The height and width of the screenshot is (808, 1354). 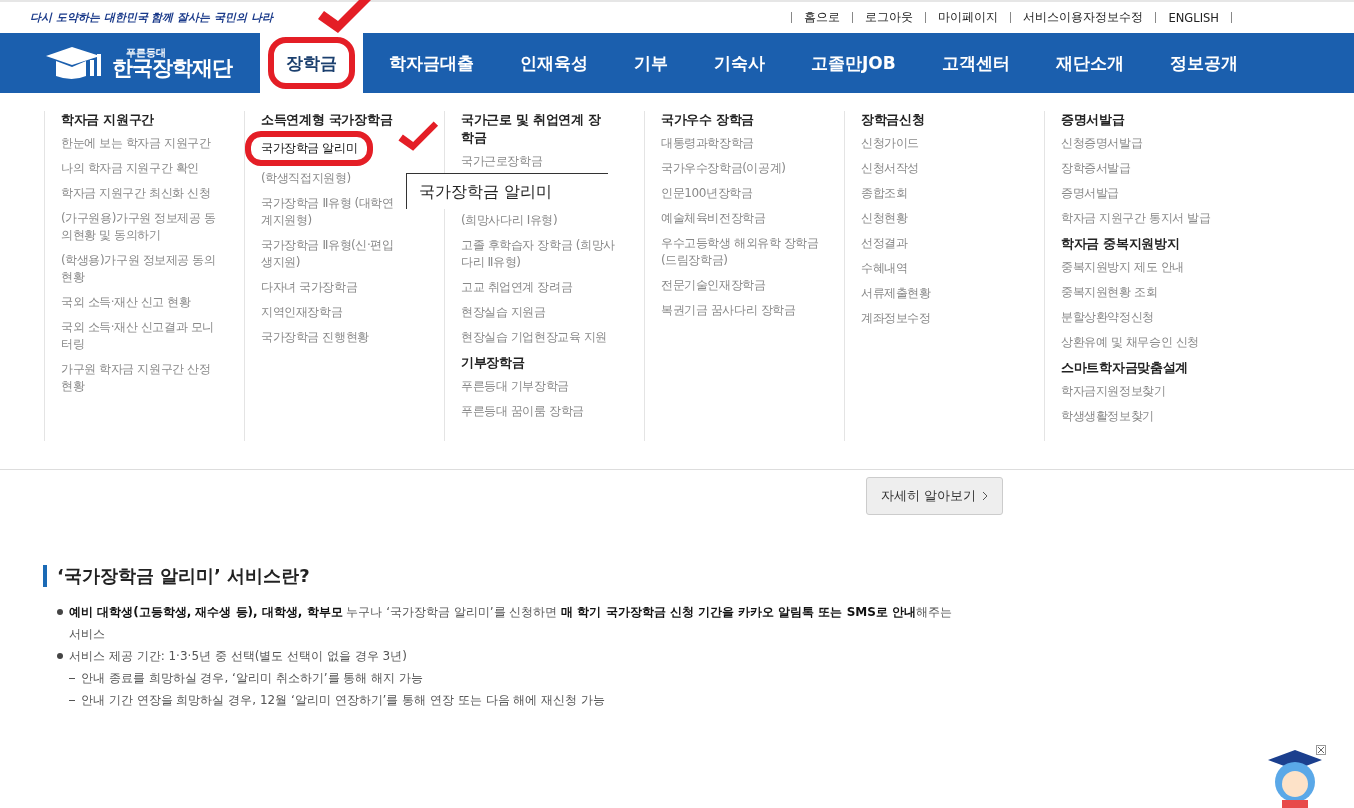 I want to click on logo-tagline: 푸른등대, so click(x=146, y=52).